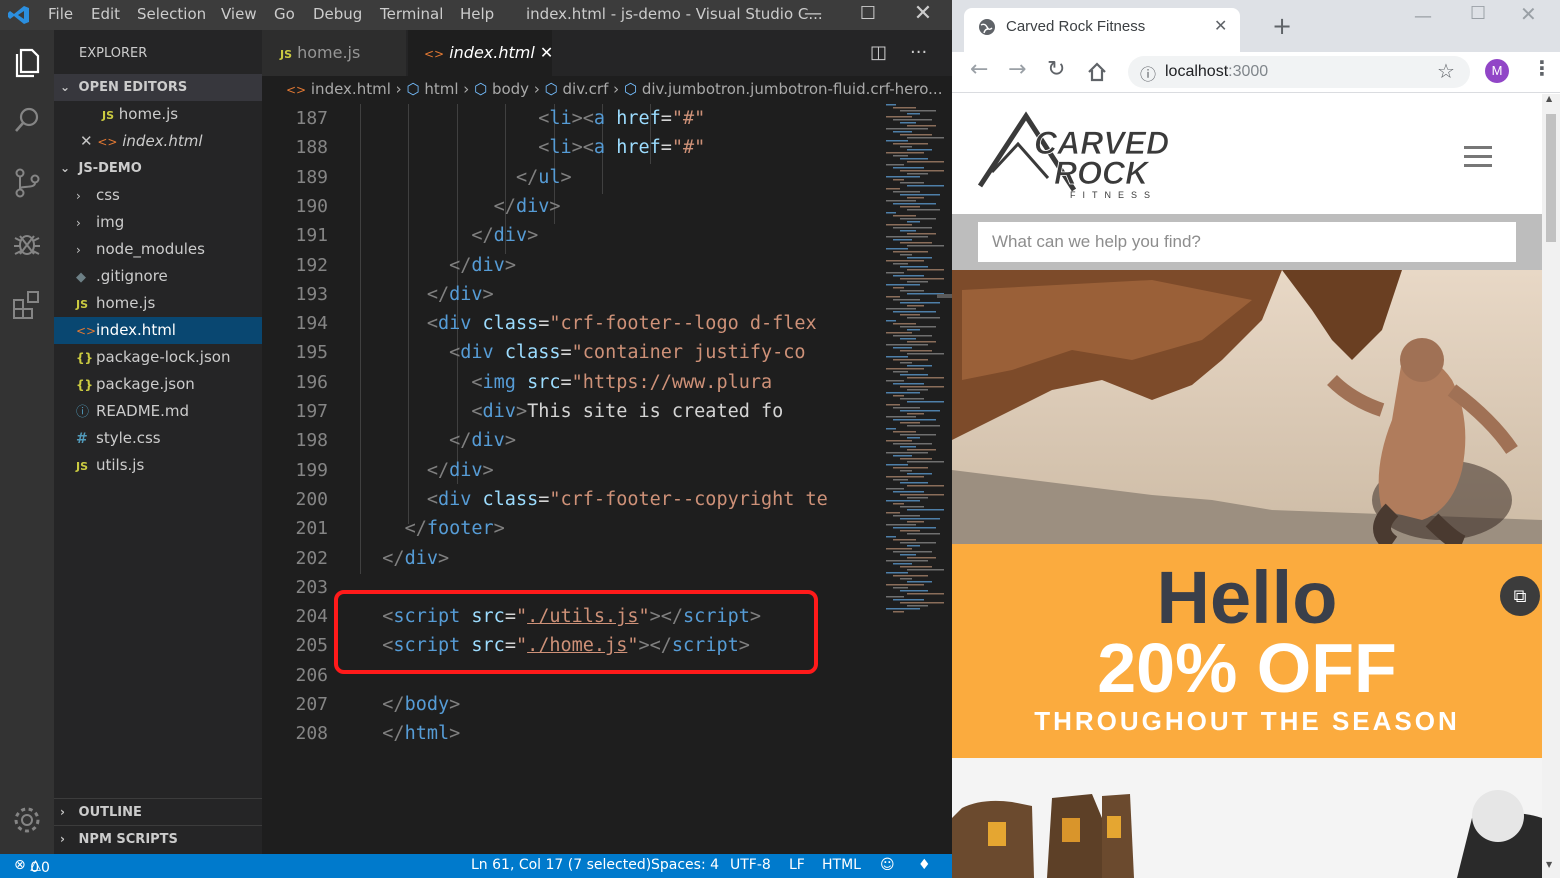 Image resolution: width=1560 pixels, height=878 pixels. I want to click on open-editor-item: ✕ <> index.html, so click(158, 141).